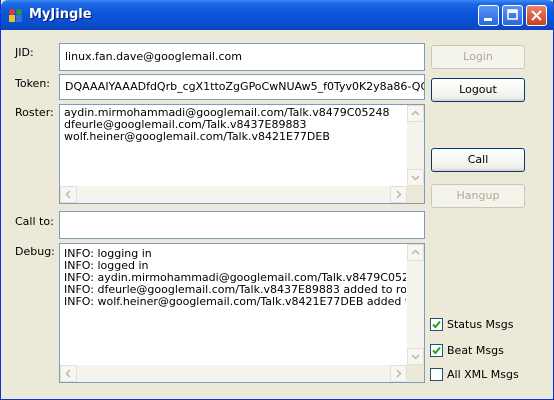 This screenshot has height=400, width=554. I want to click on minimize-icon, so click(488, 19).